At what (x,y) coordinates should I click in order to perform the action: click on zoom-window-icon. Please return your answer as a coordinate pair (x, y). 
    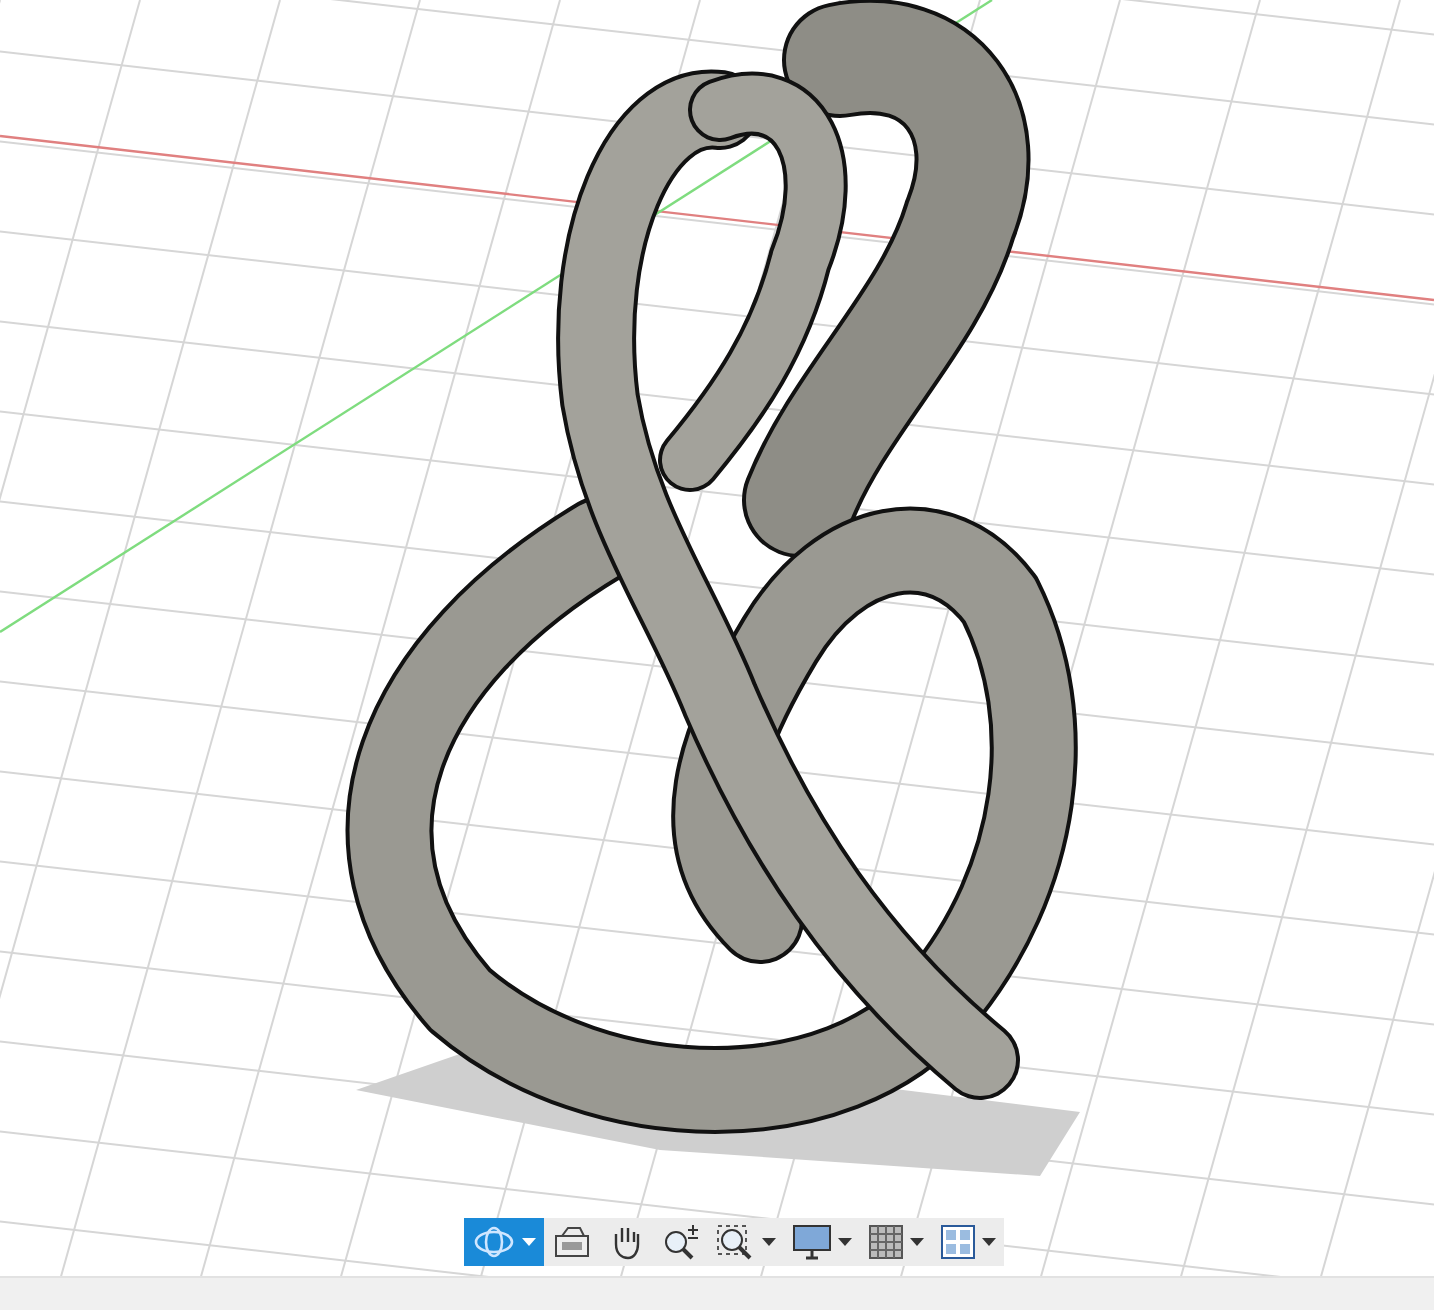
    Looking at the image, I should click on (736, 1242).